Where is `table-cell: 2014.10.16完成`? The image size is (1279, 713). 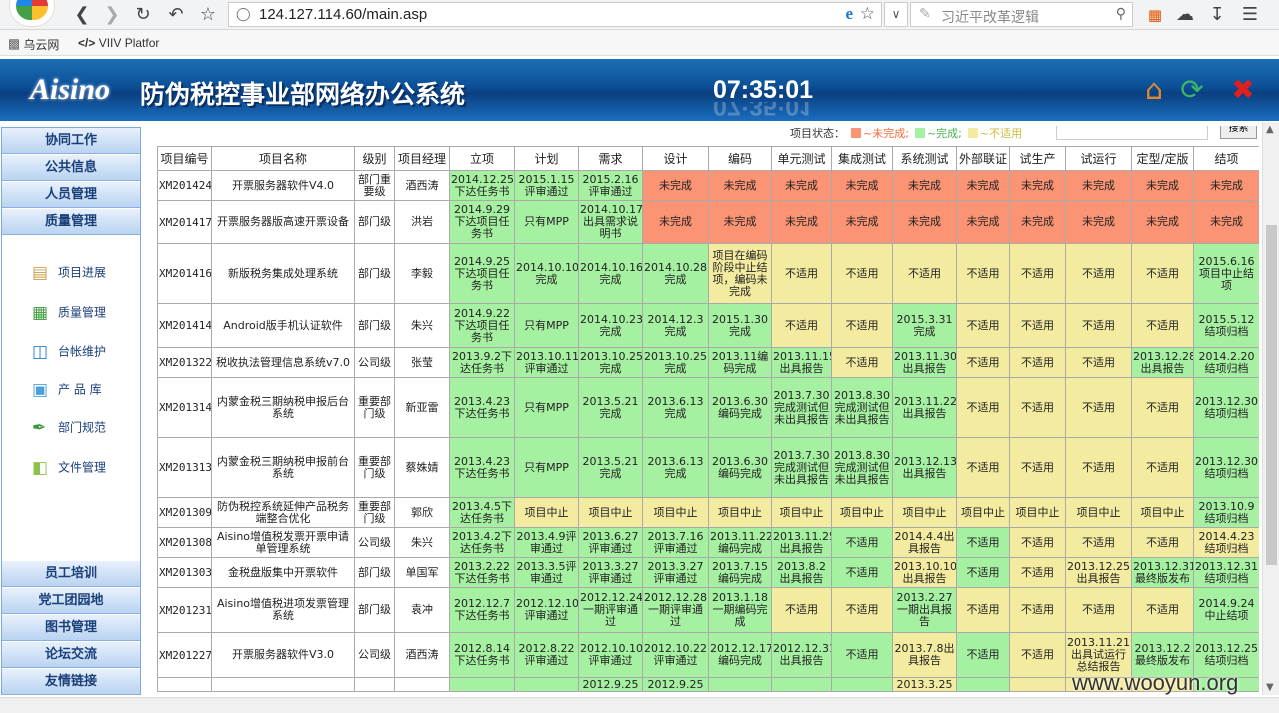
table-cell: 2014.10.16完成 is located at coordinates (610, 273).